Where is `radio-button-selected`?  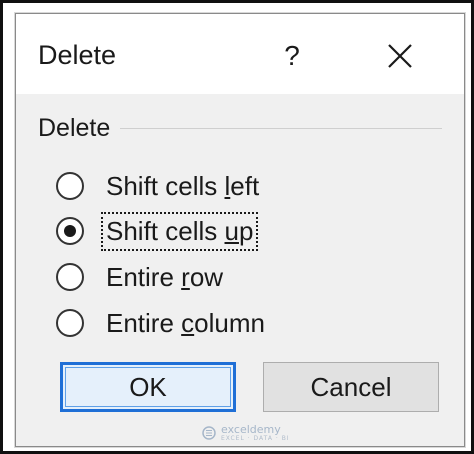
radio-button-selected is located at coordinates (70, 231).